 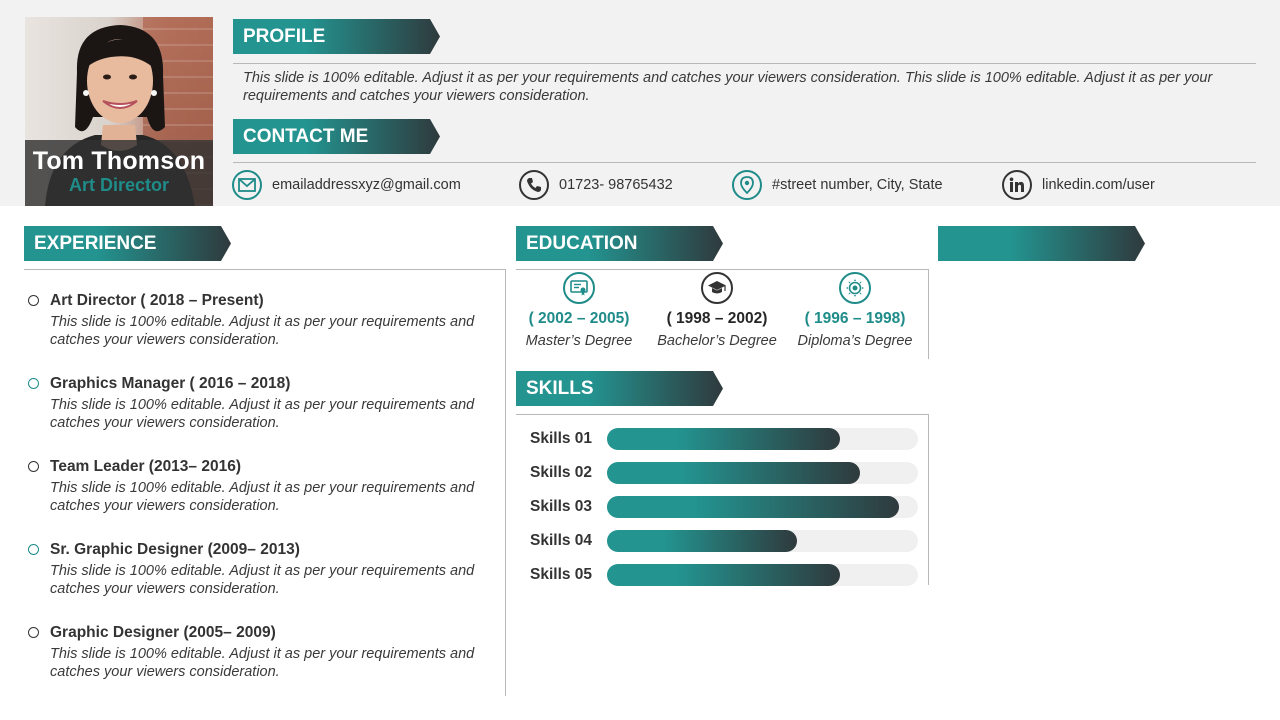 I want to click on location-pin-icon, so click(x=747, y=185).